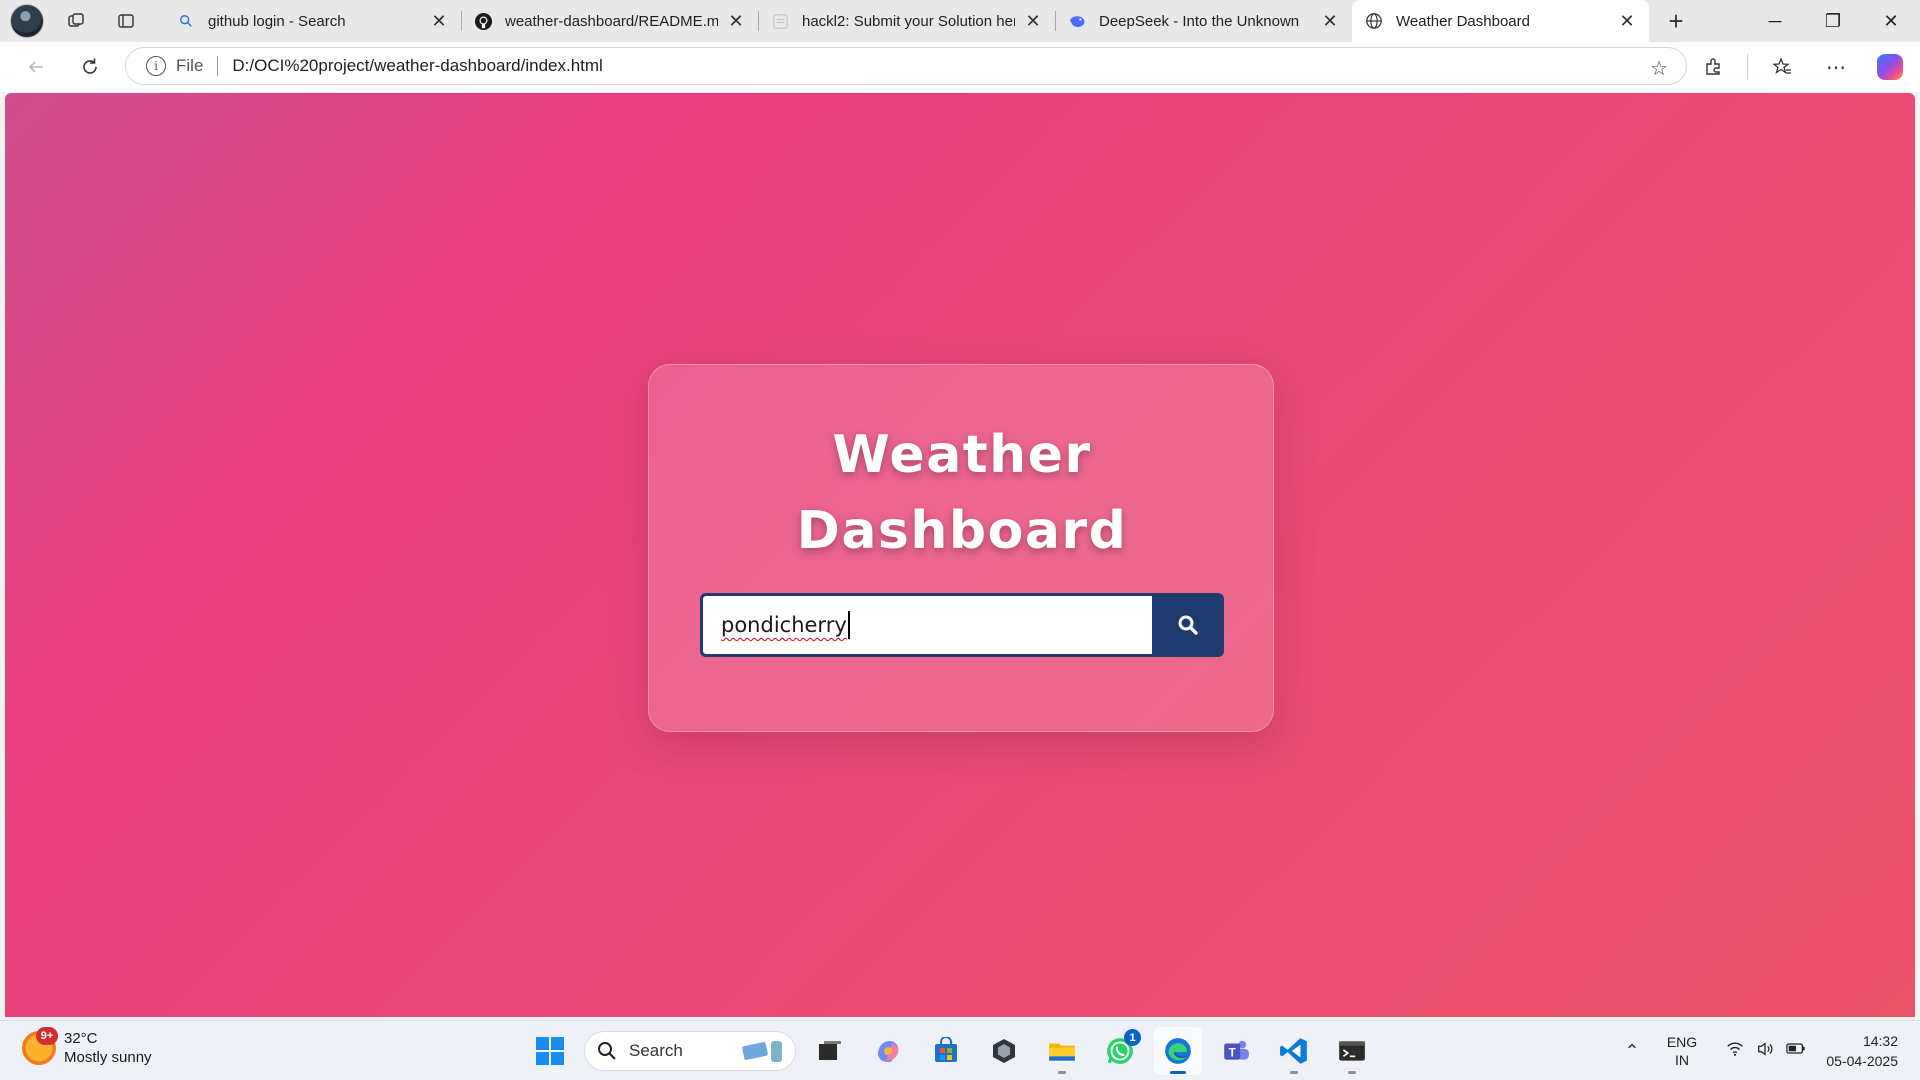 This screenshot has width=1920, height=1080. Describe the element at coordinates (156, 66) in the screenshot. I see `site-info-icon: i` at that location.